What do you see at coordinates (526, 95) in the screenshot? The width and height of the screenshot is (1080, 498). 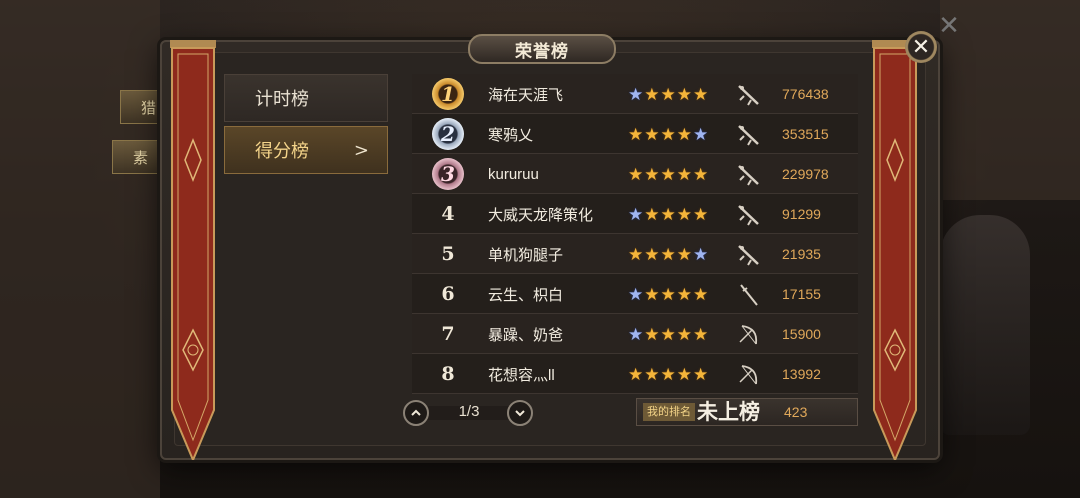 I see `player-name: 海在天涯飞` at bounding box center [526, 95].